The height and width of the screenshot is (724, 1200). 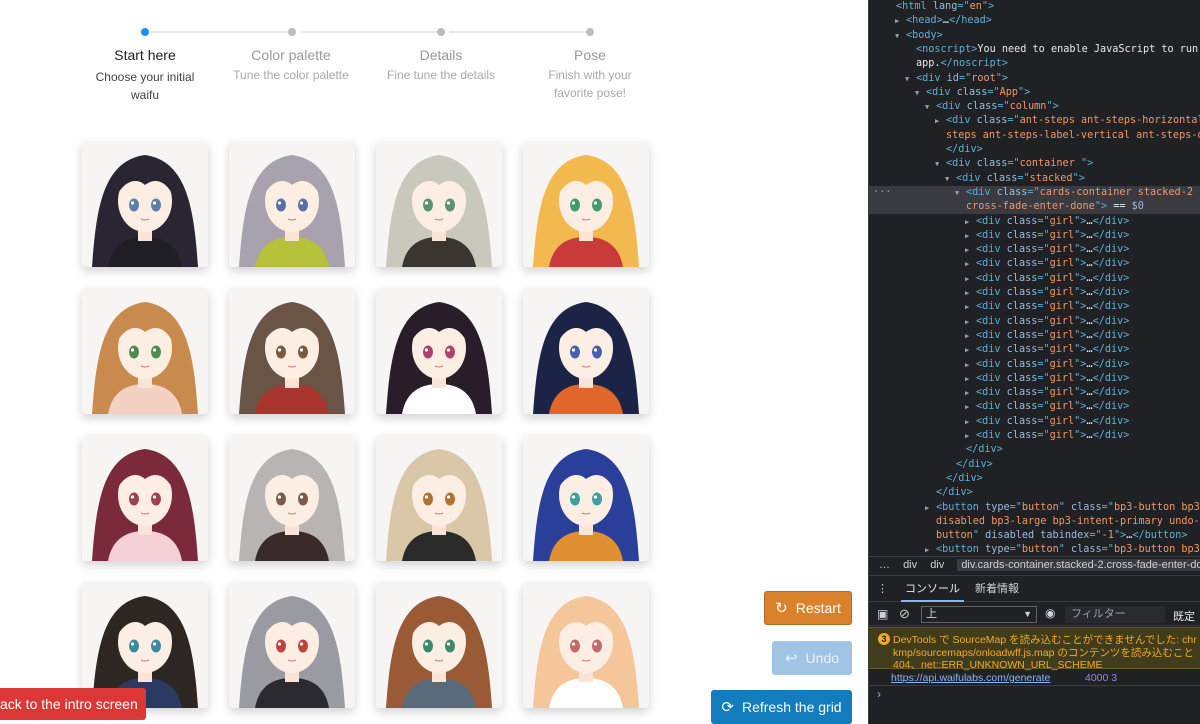 I want to click on dom-node: ▼ <body>, so click(x=1034, y=36).